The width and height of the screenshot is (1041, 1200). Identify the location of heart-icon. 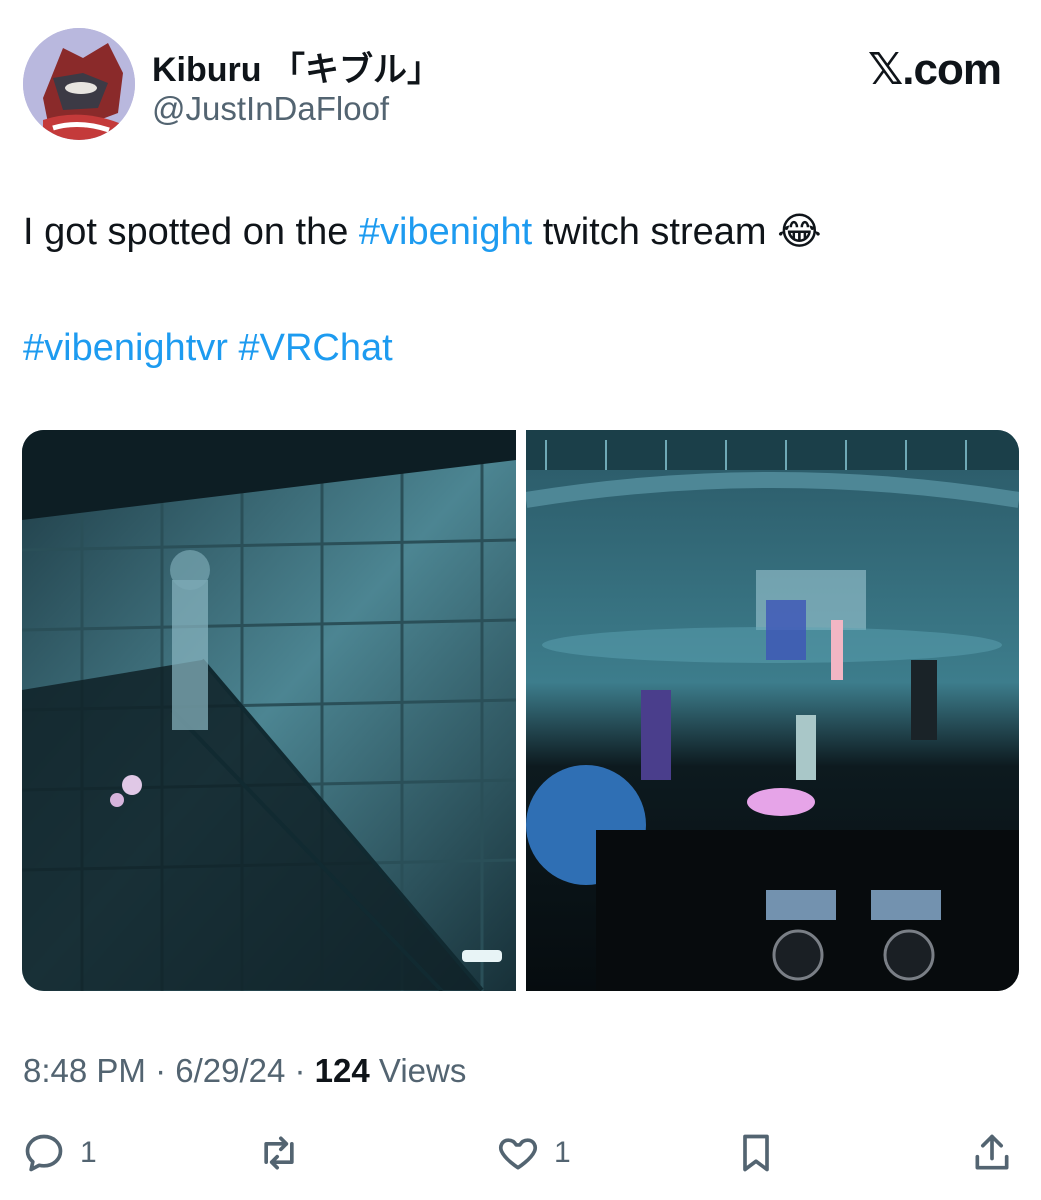
(518, 1154).